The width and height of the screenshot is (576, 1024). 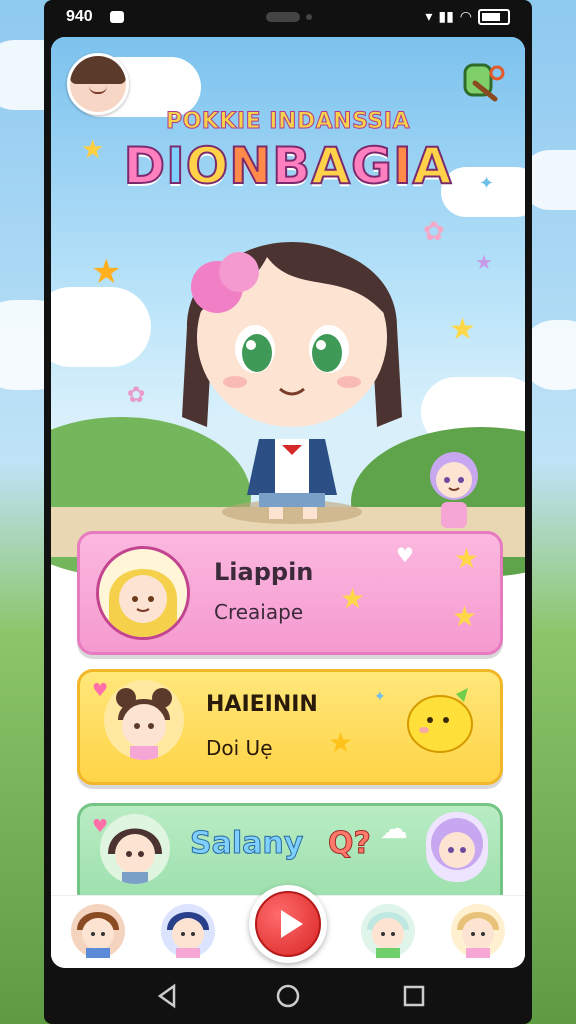 What do you see at coordinates (394, 828) in the screenshot?
I see `cloud-icon: ☁` at bounding box center [394, 828].